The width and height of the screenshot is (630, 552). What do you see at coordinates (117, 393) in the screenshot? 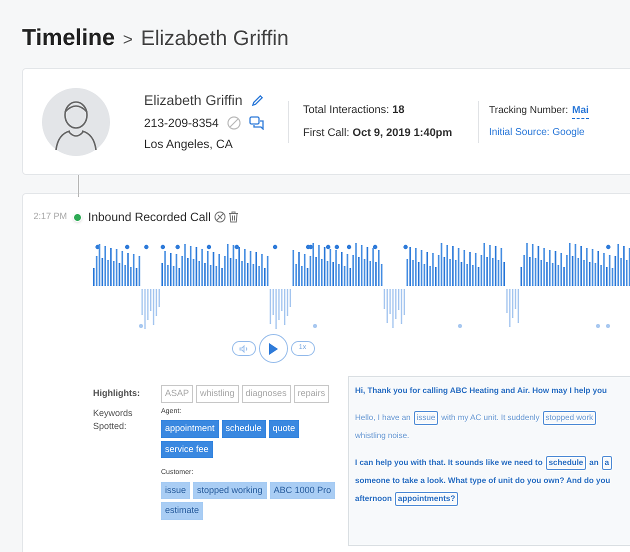
I see `highlights-label: Highlights:` at bounding box center [117, 393].